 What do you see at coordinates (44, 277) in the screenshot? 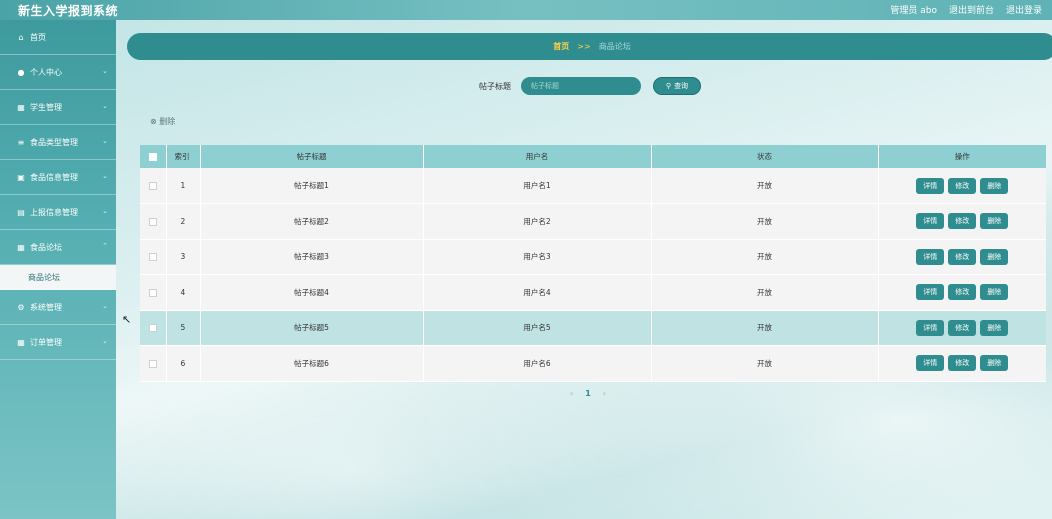
I see `sidebar-subitem-label: 商品论坛` at bounding box center [44, 277].